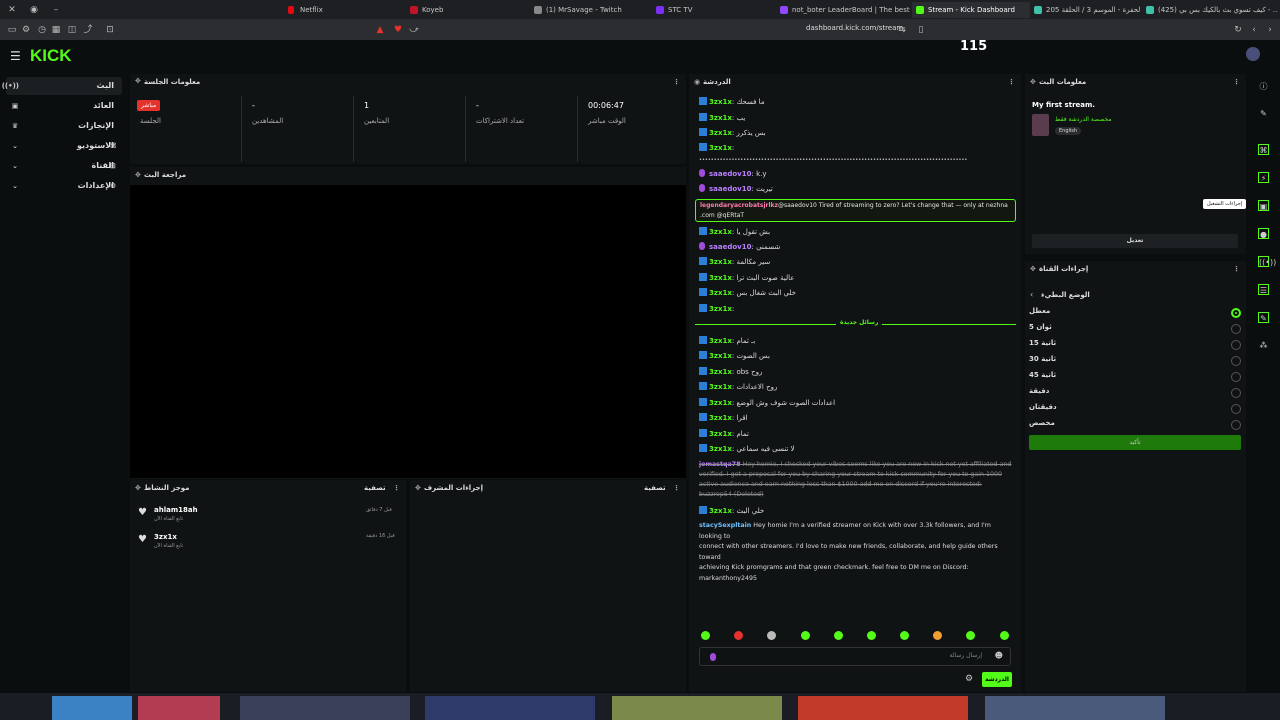  I want to click on add-widget-icon: ⁂, so click(1263, 345).